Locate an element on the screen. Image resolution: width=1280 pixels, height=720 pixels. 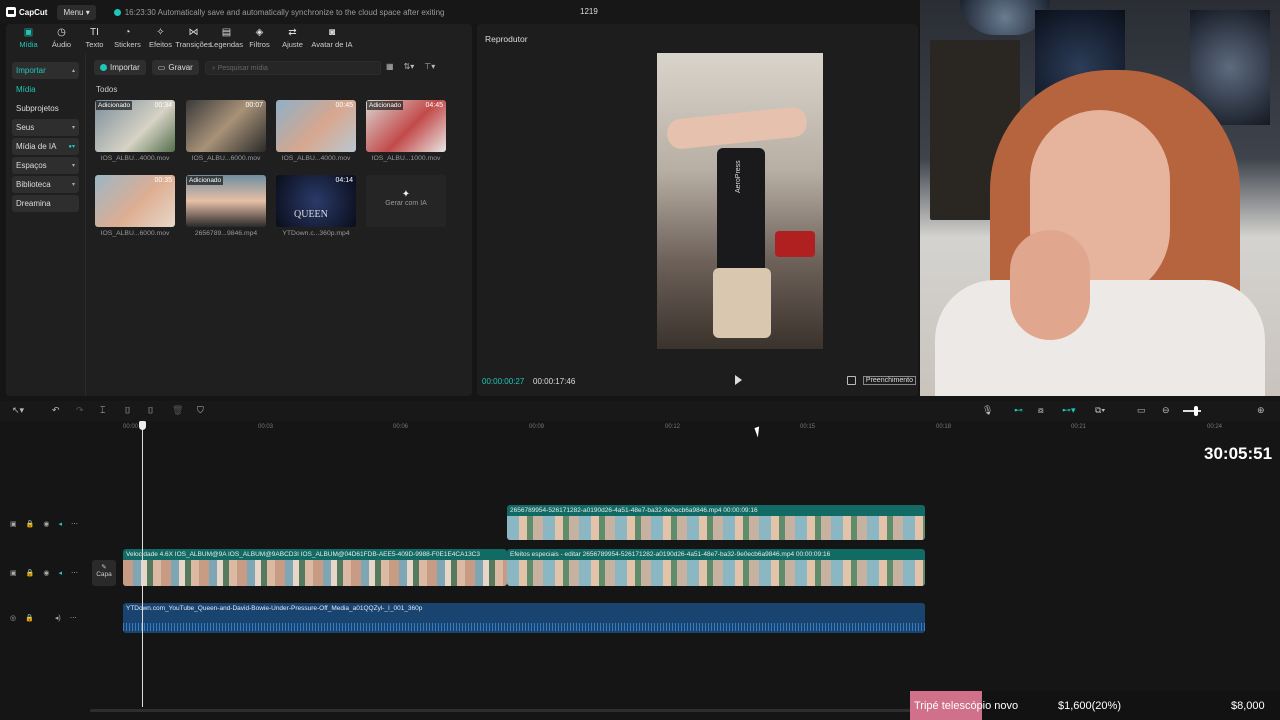
media-duration: 04:14 is located at coordinates (344, 180).